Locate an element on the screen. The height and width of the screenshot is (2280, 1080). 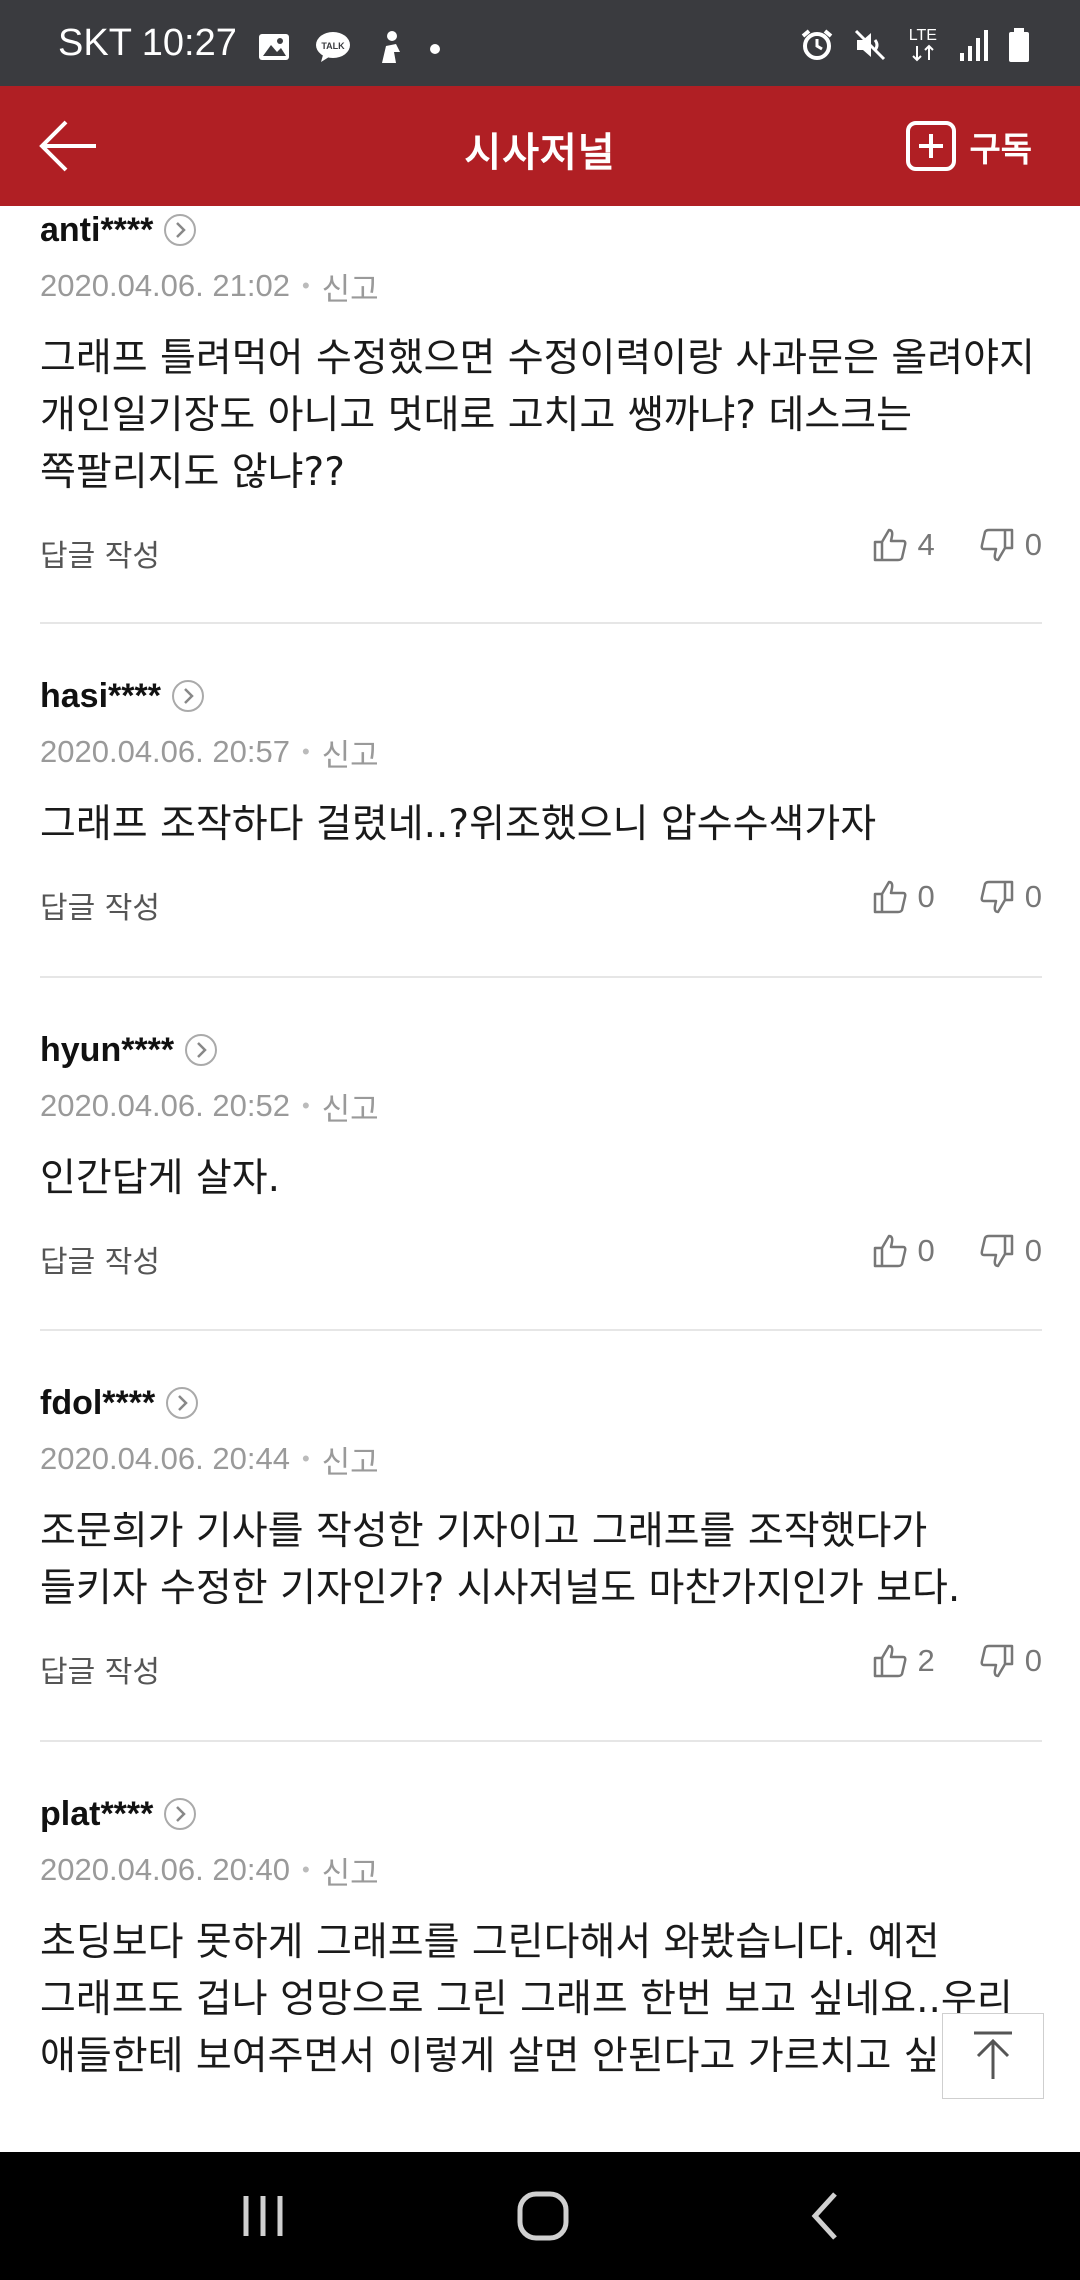
arrow-up-icon is located at coordinates (993, 2055).